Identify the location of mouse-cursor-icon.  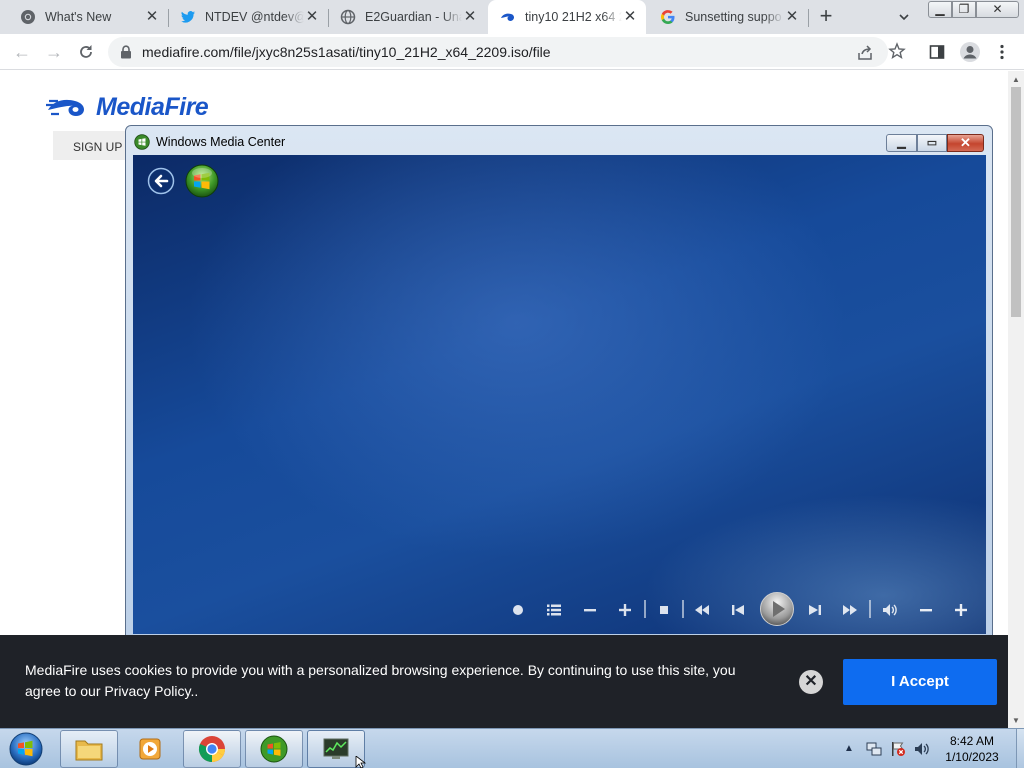
(361, 762).